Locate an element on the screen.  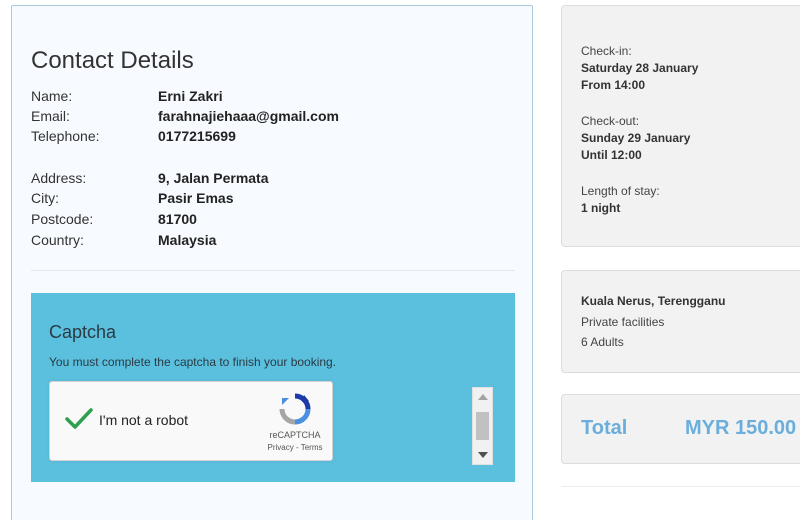
checkmark-icon is located at coordinates (79, 419).